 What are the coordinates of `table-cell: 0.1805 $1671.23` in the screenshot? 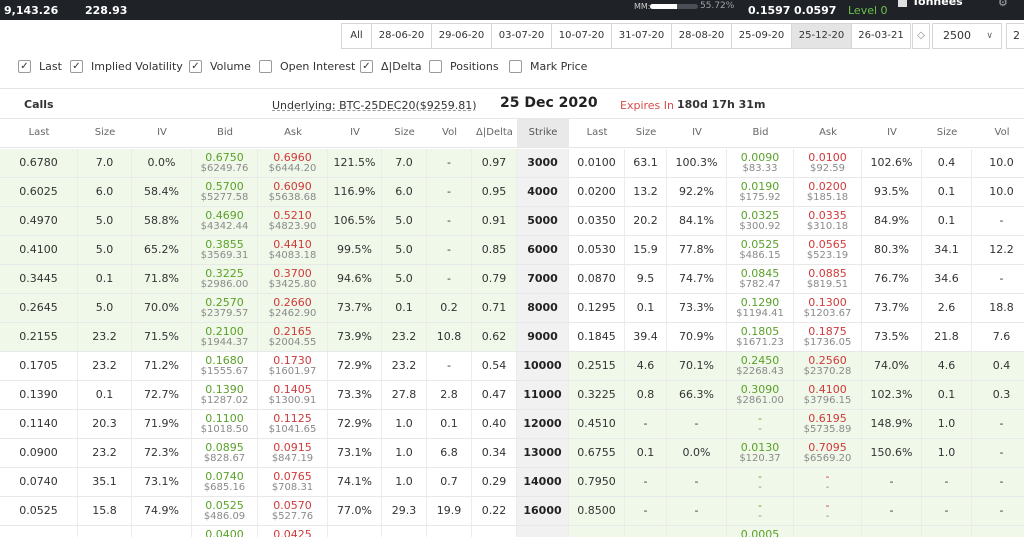 It's located at (760, 337).